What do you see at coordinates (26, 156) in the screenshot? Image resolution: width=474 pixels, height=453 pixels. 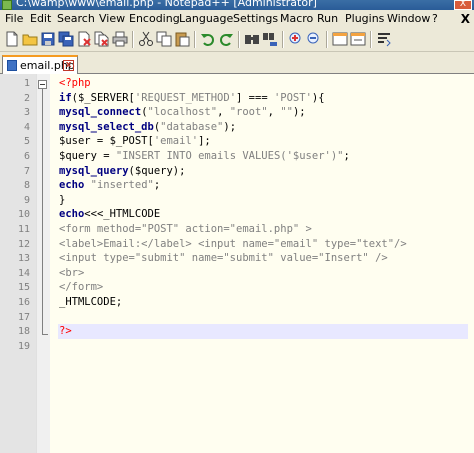 I see `line-number: 6` at bounding box center [26, 156].